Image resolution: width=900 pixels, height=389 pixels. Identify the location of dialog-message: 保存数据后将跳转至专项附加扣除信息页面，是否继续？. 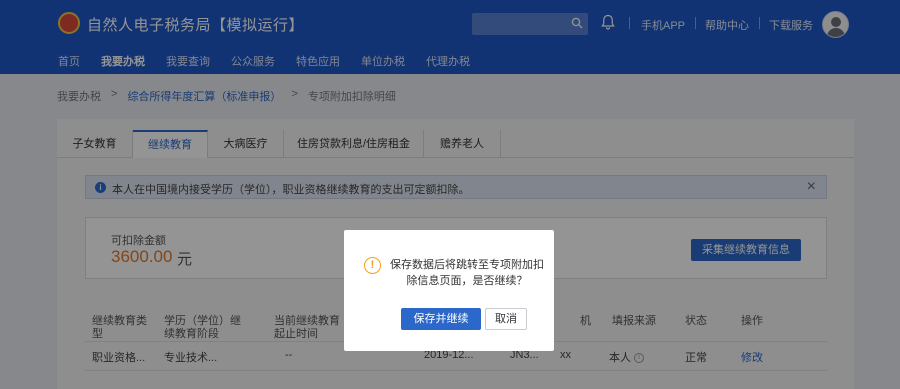
(467, 273).